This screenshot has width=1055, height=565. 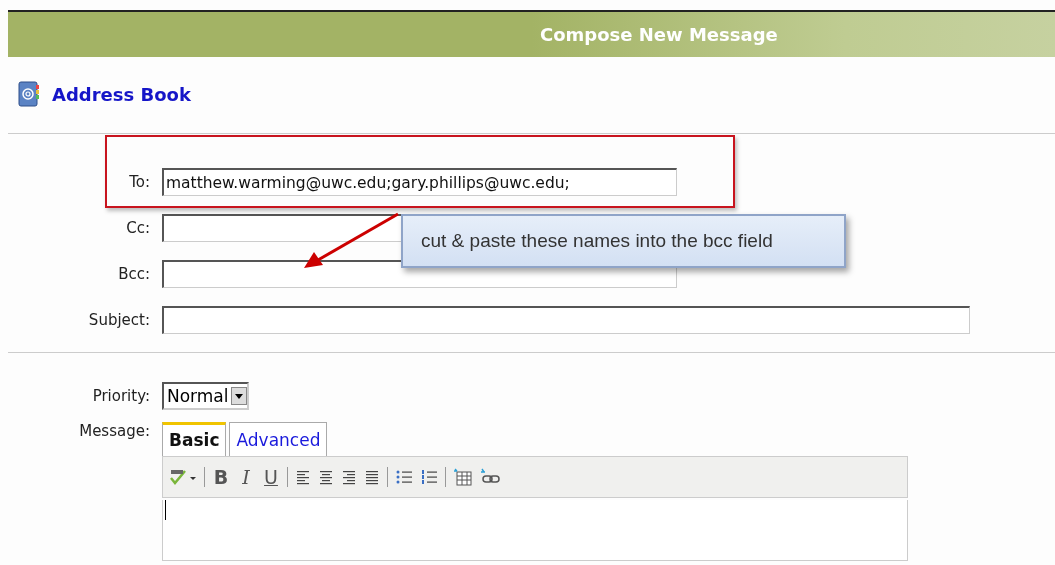 What do you see at coordinates (659, 34) in the screenshot?
I see `page-title: Compose New Message` at bounding box center [659, 34].